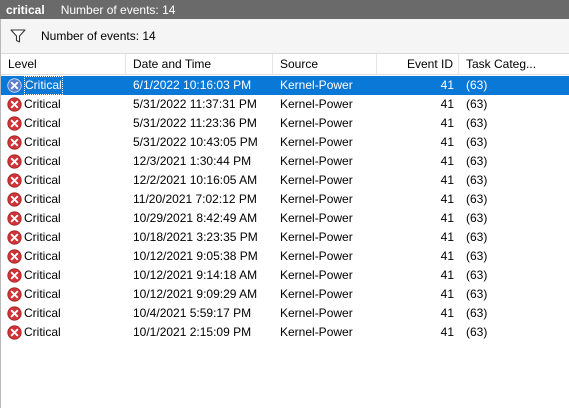  Describe the element at coordinates (25, 9) in the screenshot. I see `view-name: critical` at that location.